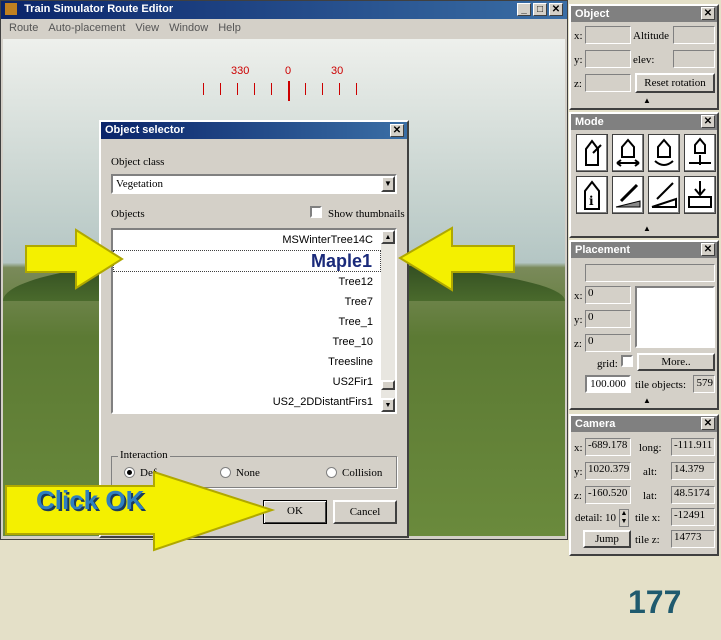 Image resolution: width=721 pixels, height=640 pixels. What do you see at coordinates (608, 495) in the screenshot?
I see `camera-z-field: -160.520` at bounding box center [608, 495].